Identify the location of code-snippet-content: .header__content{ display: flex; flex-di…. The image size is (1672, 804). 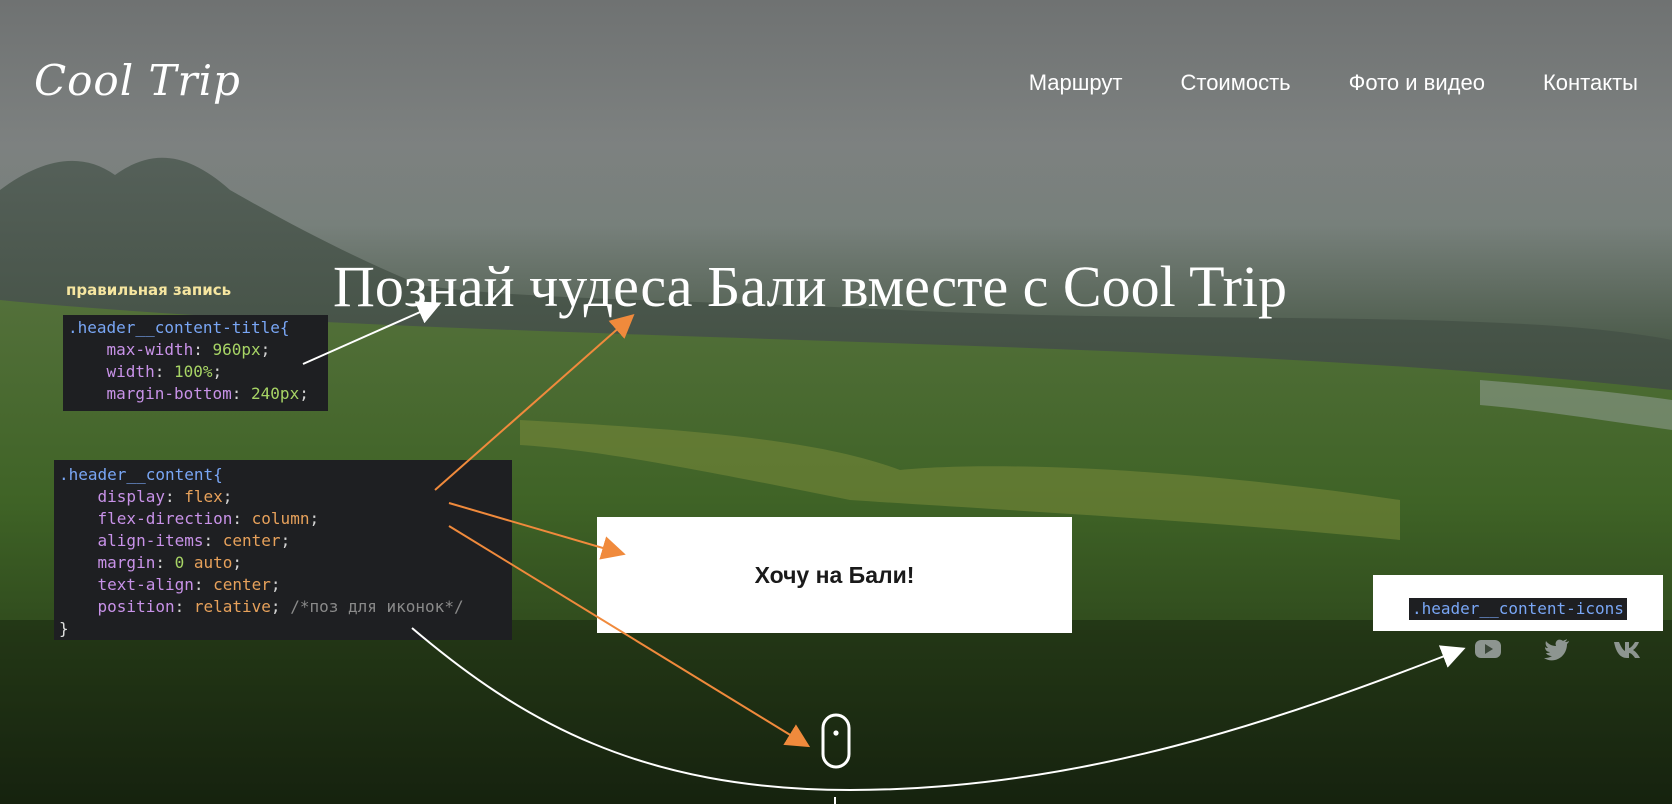
(283, 550).